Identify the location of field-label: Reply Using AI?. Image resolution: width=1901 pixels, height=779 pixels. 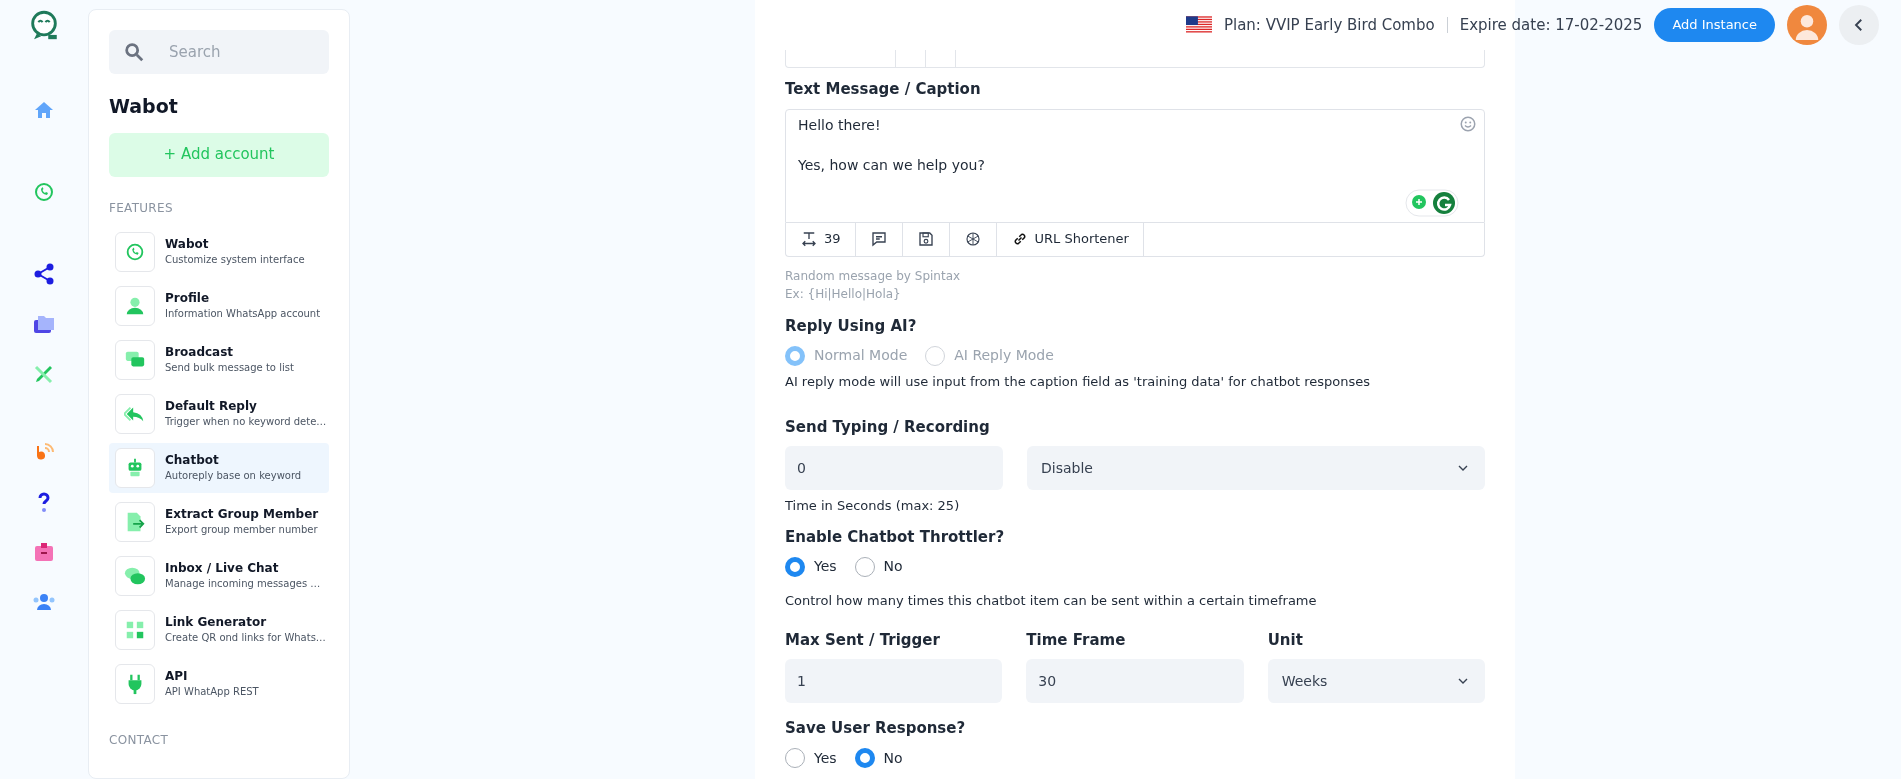
(851, 326).